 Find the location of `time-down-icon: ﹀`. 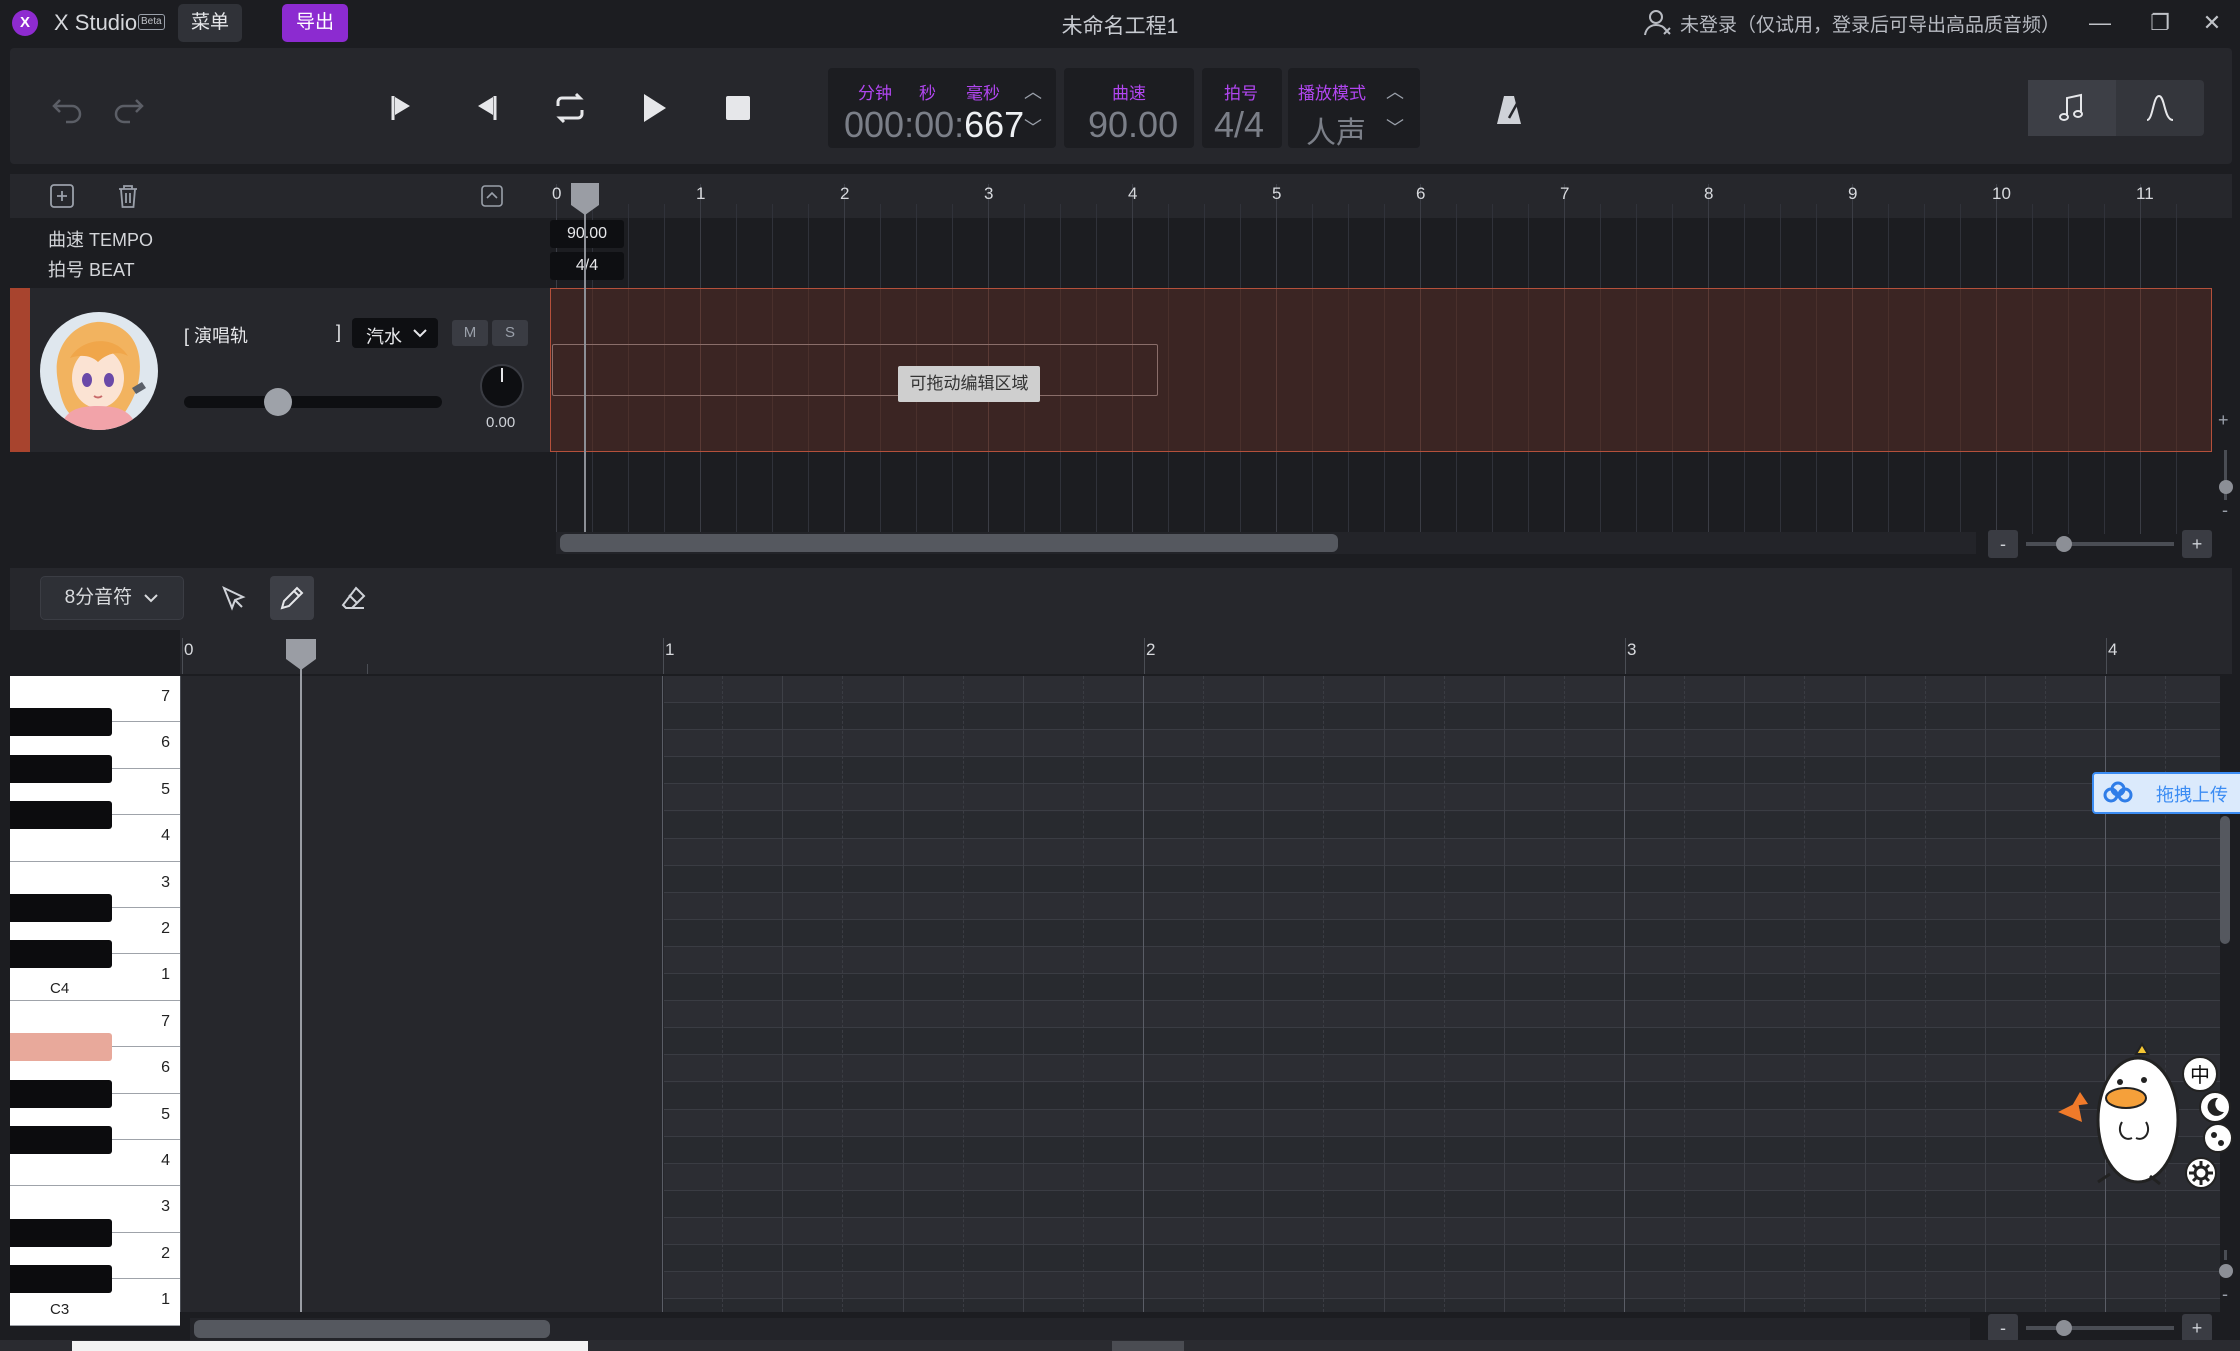

time-down-icon: ﹀ is located at coordinates (1033, 127).